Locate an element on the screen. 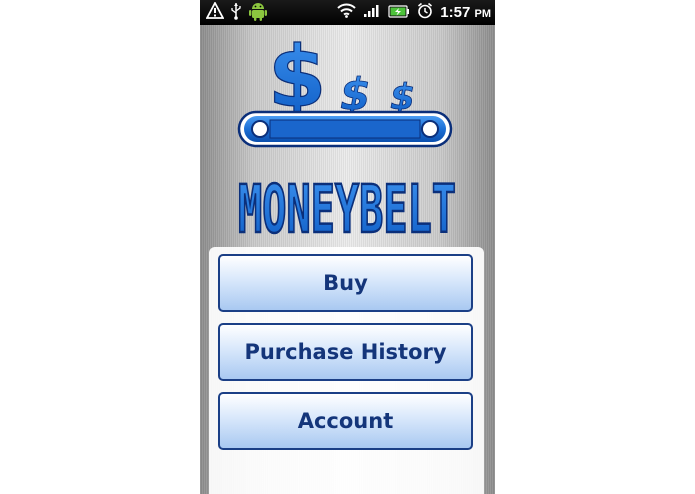  wifi-icon is located at coordinates (347, 12).